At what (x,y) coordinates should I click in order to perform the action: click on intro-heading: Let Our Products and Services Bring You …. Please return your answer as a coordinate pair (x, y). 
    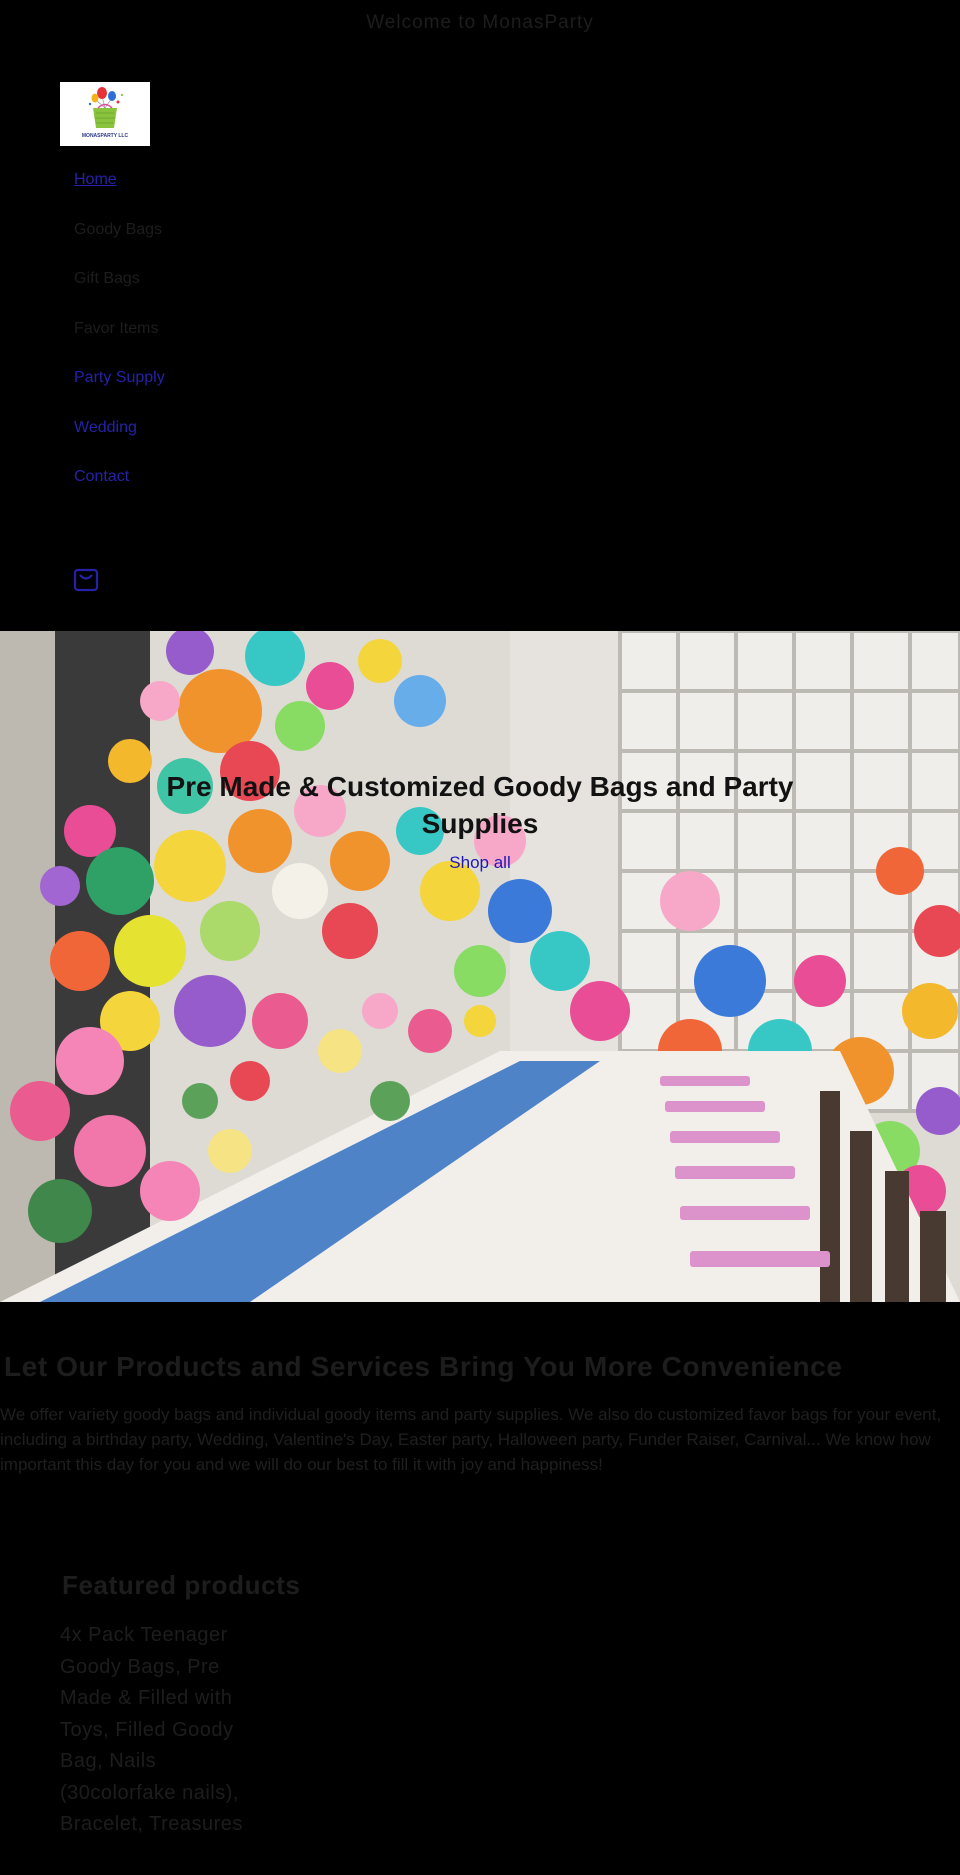
    Looking at the image, I should click on (423, 1367).